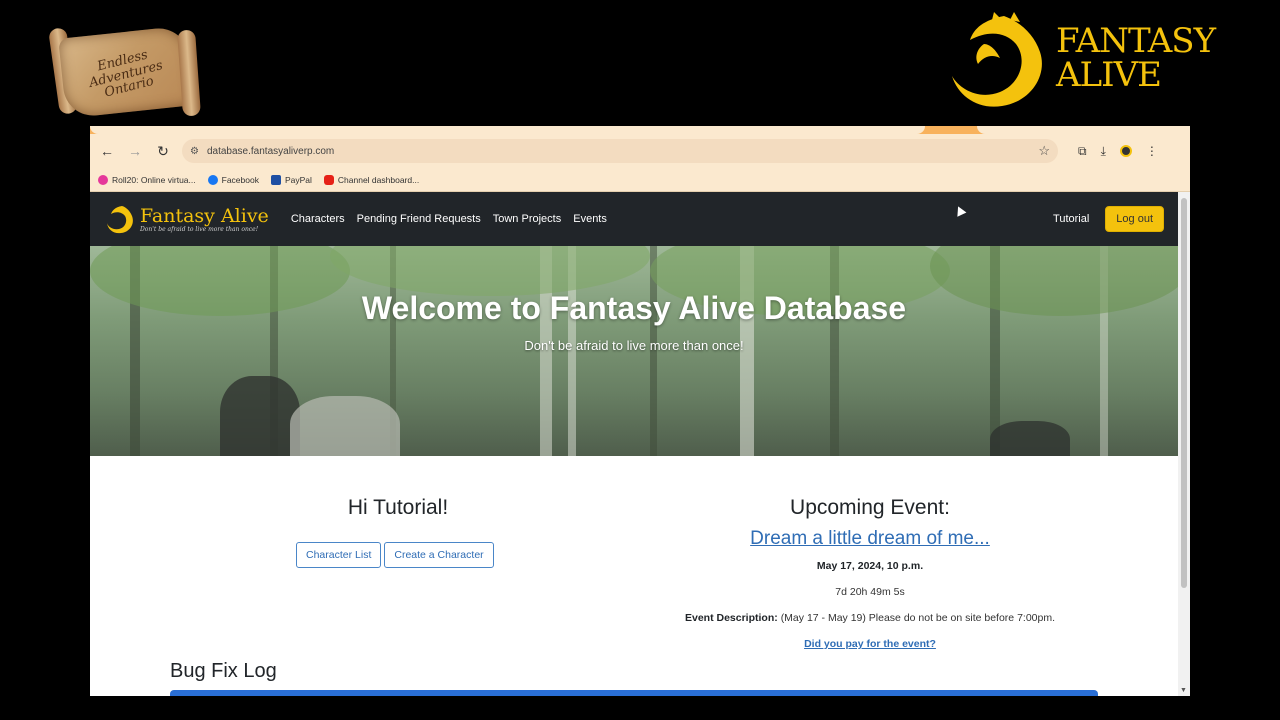  What do you see at coordinates (870, 507) in the screenshot?
I see `upcoming-event-heading: Upcoming Event:` at bounding box center [870, 507].